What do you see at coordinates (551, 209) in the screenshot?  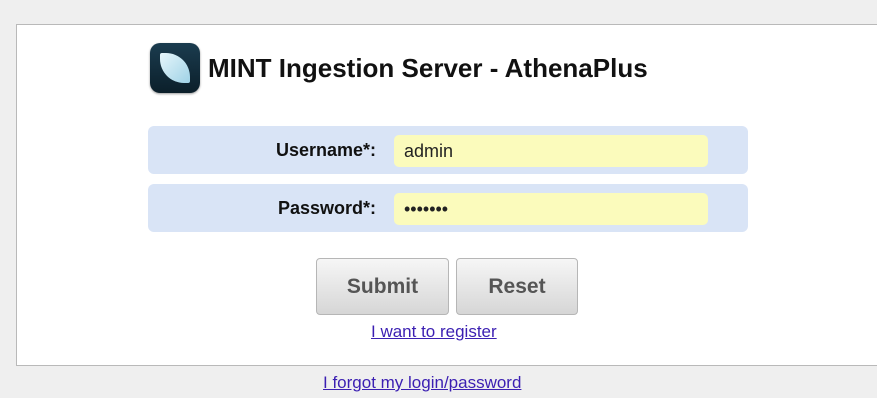 I see `password-input` at bounding box center [551, 209].